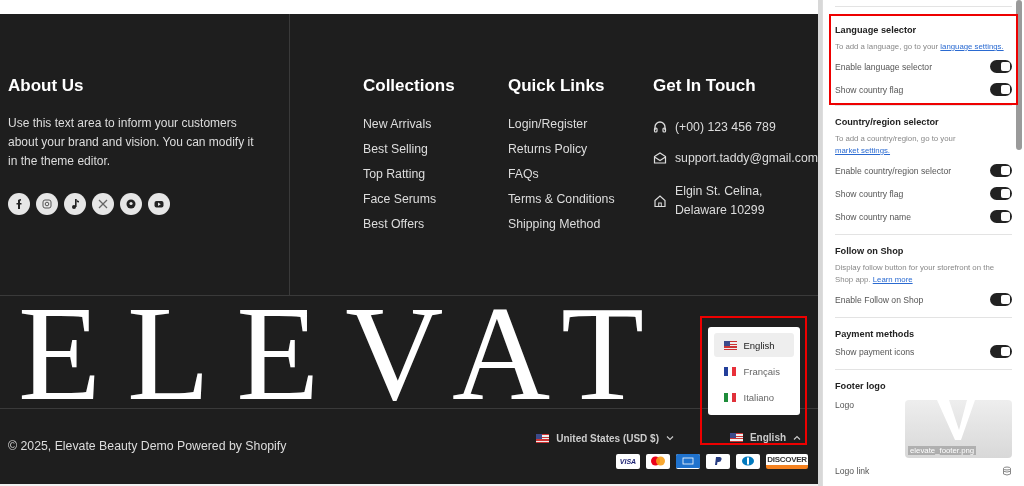 Image resolution: width=1024 pixels, height=486 pixels. I want to click on footer-link: Face Serums, so click(400, 199).